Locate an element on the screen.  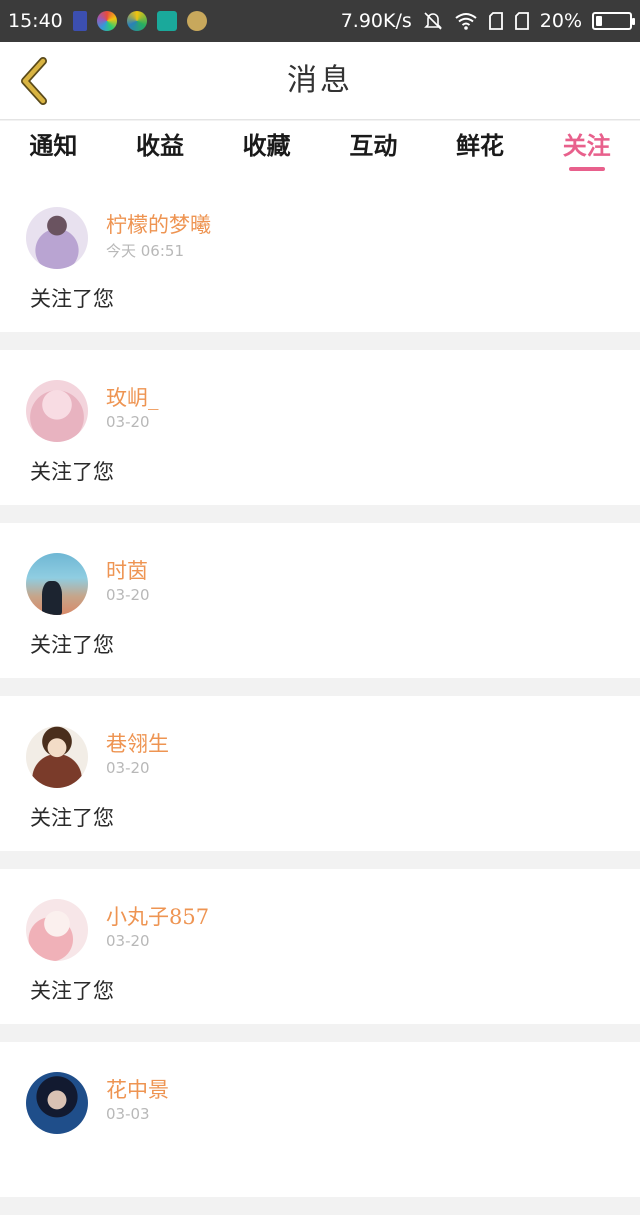
tab-label: 鲜花 is located at coordinates (480, 145).